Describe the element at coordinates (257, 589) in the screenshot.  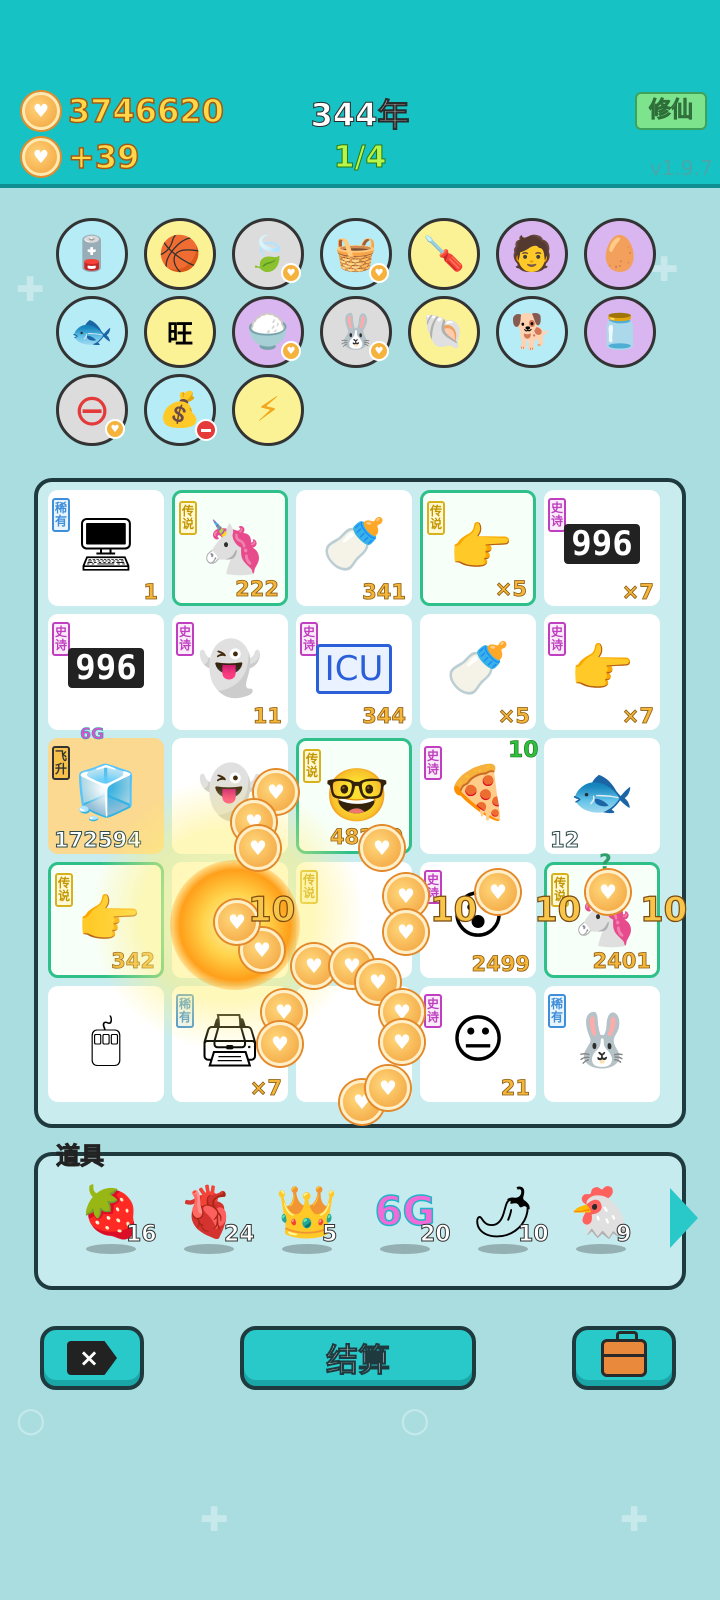
I see `cell-value: 222` at that location.